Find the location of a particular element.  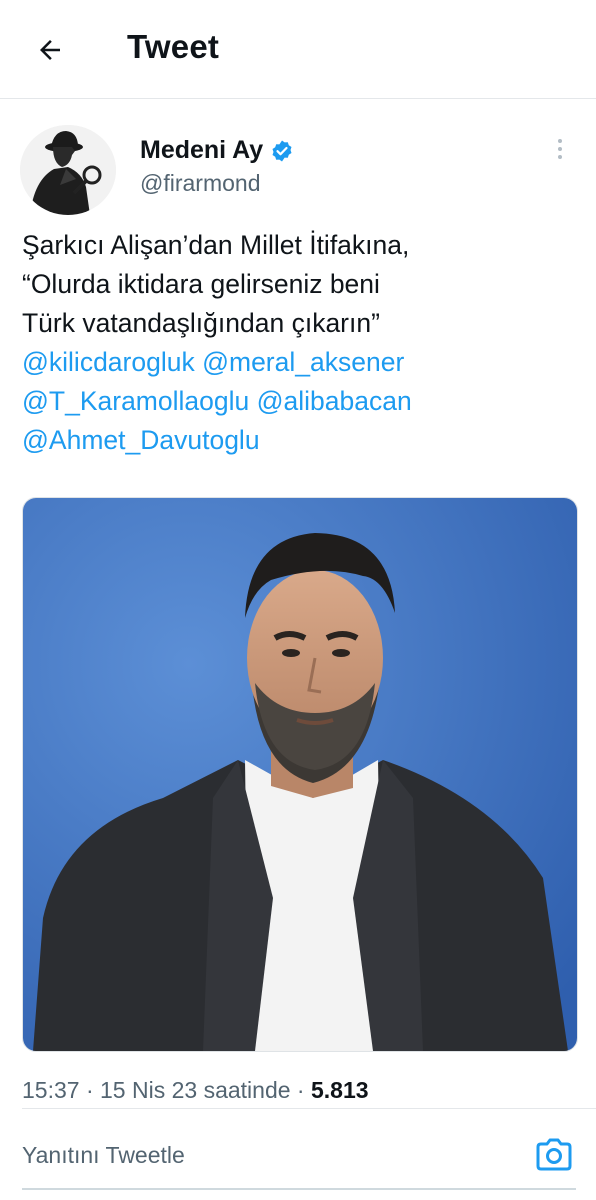

composer-underline is located at coordinates (299, 1189).